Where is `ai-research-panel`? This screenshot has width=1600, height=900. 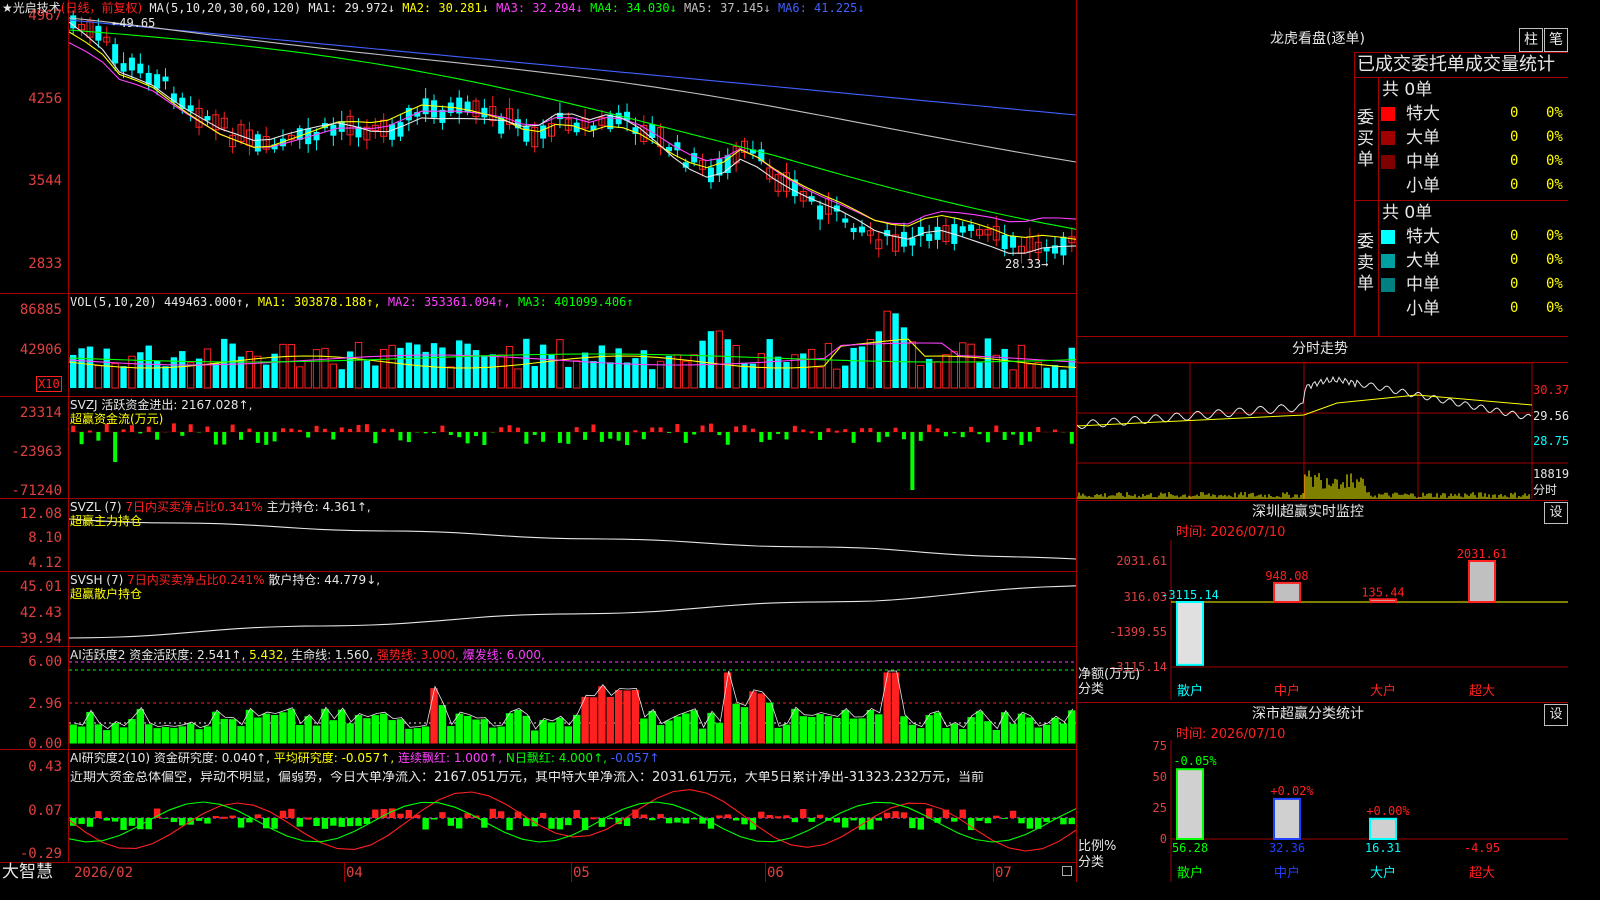 ai-research-panel is located at coordinates (572, 806).